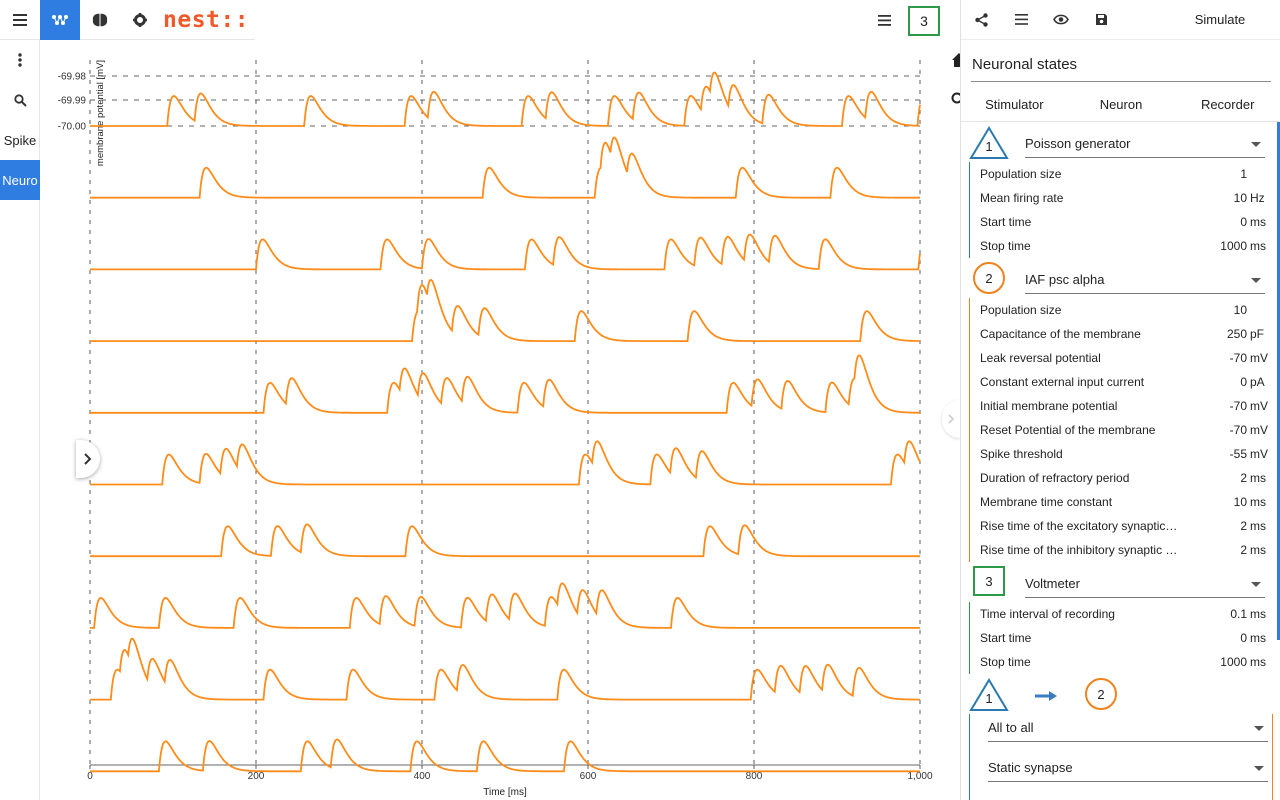  I want to click on panel-title: Neuronal states, so click(1121, 67).